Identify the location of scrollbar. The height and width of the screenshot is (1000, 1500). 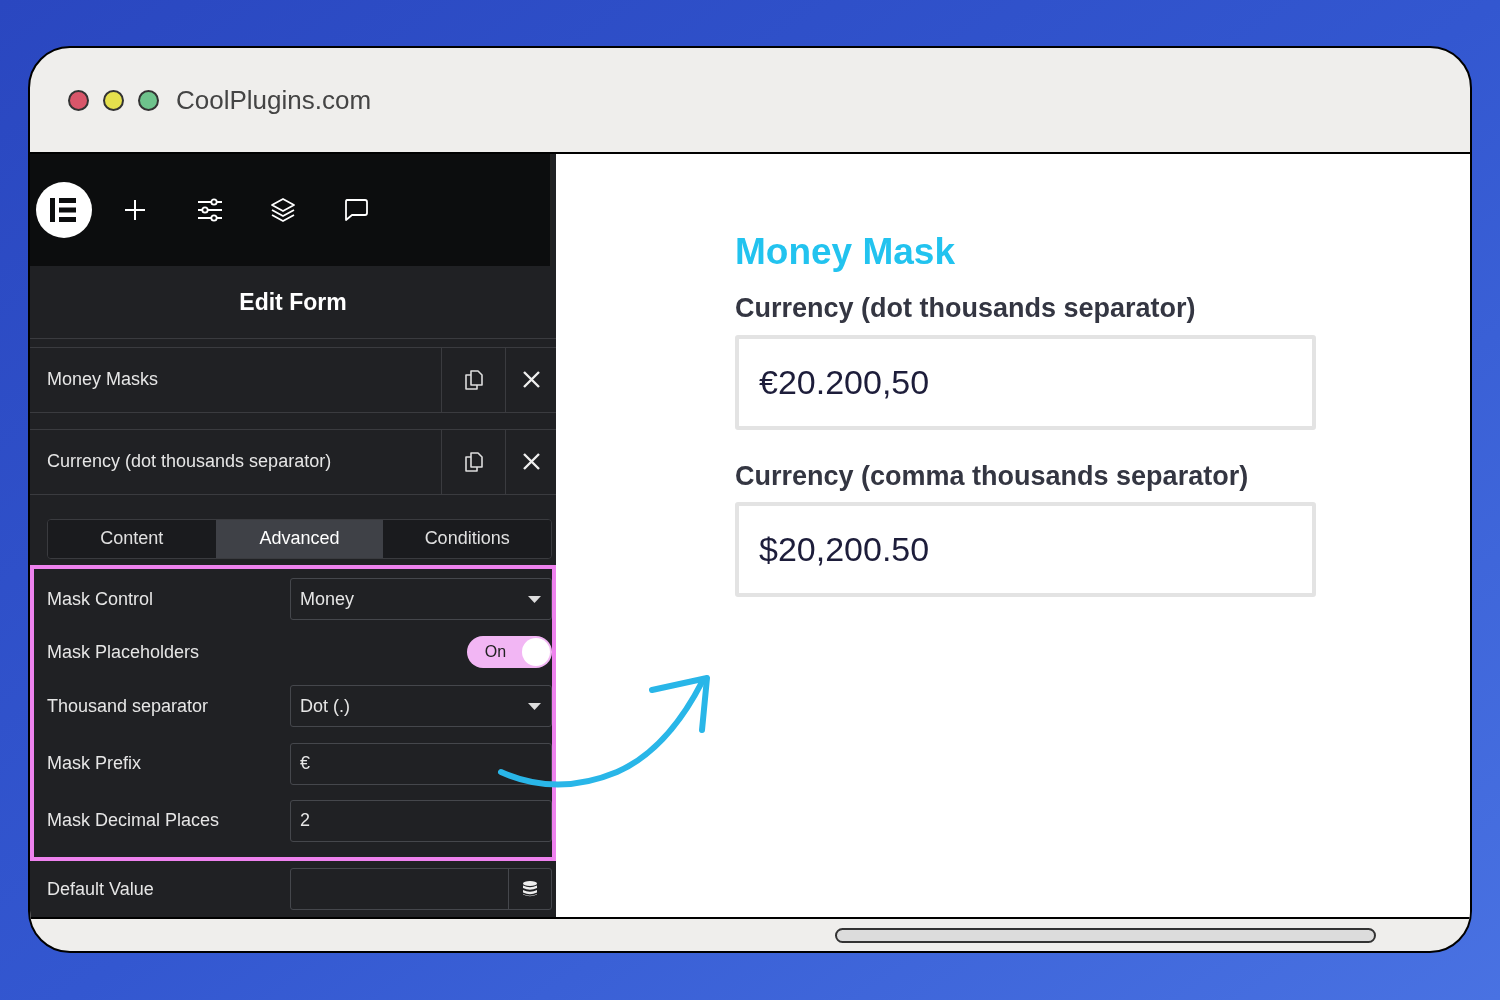
(1105, 935).